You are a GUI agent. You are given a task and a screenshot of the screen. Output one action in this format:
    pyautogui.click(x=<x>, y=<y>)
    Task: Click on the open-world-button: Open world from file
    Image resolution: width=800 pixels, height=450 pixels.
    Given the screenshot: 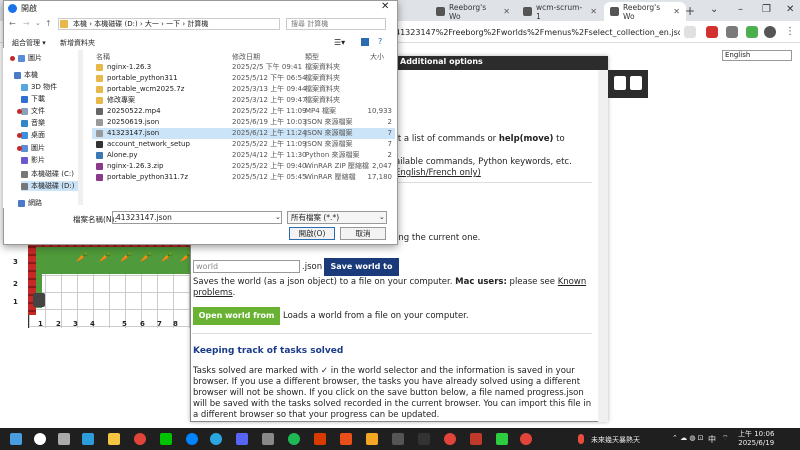 What is the action you would take?
    pyautogui.click(x=236, y=322)
    